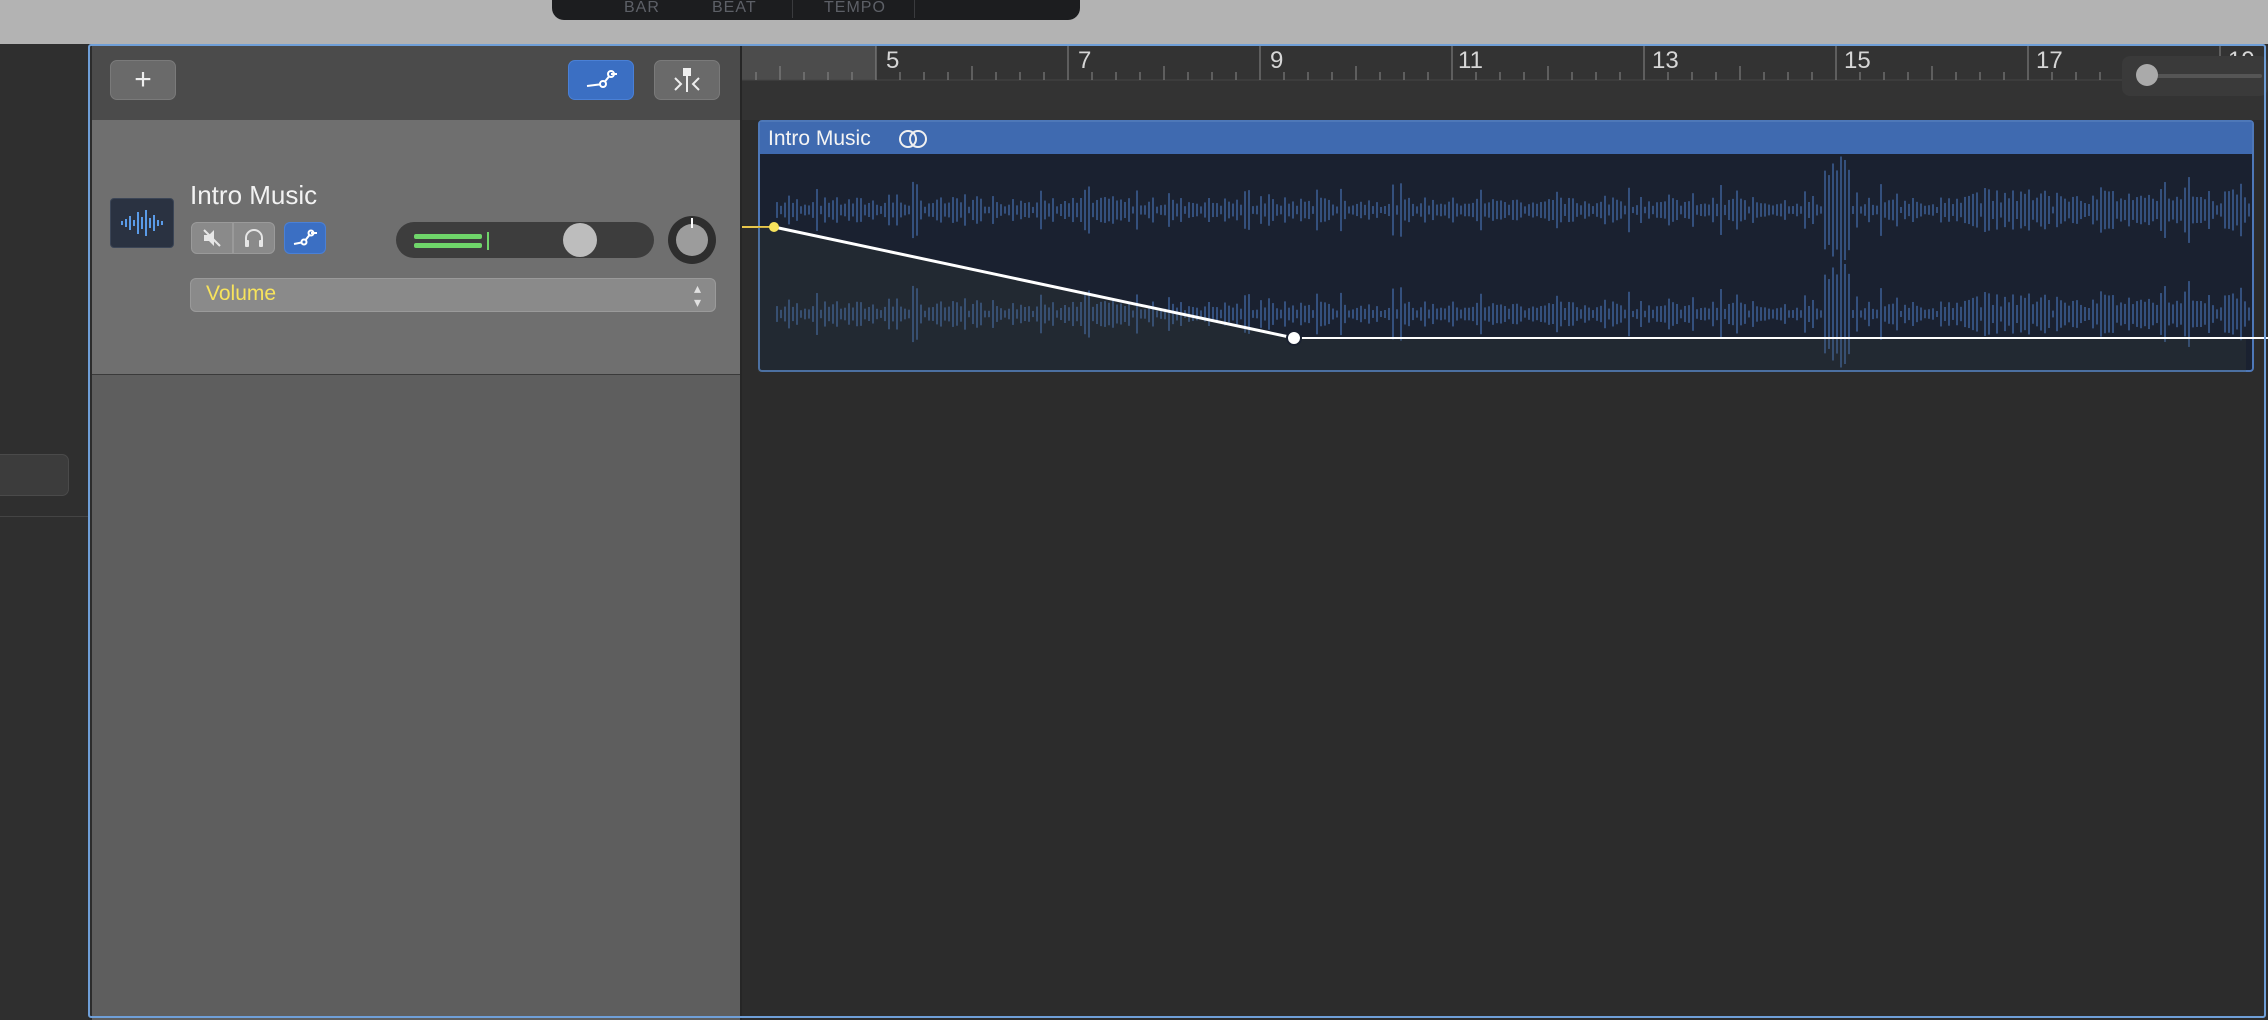 Image resolution: width=2268 pixels, height=1020 pixels. What do you see at coordinates (448, 236) in the screenshot?
I see `level-meter-left` at bounding box center [448, 236].